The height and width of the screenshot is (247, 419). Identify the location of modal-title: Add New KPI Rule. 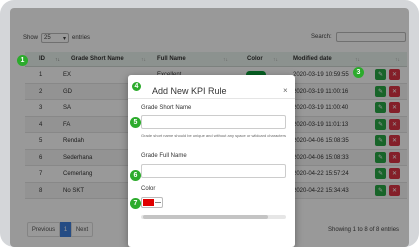
(189, 91).